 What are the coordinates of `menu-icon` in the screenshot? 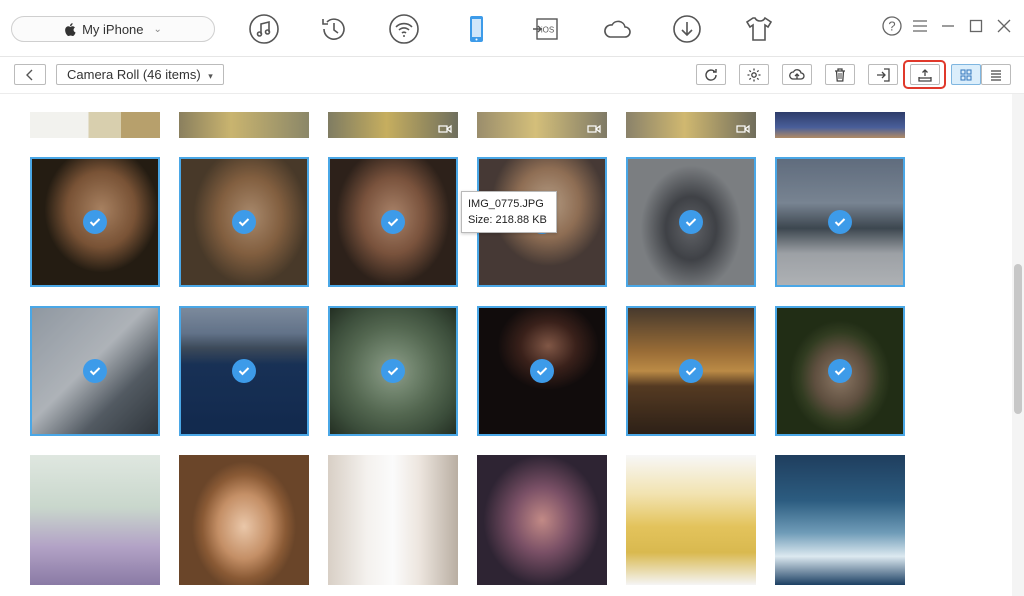 It's located at (920, 26).